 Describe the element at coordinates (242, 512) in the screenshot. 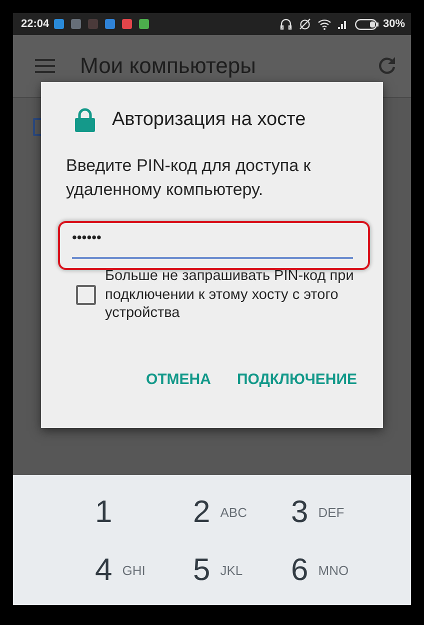

I see `keypad-key: 2 ABC` at that location.